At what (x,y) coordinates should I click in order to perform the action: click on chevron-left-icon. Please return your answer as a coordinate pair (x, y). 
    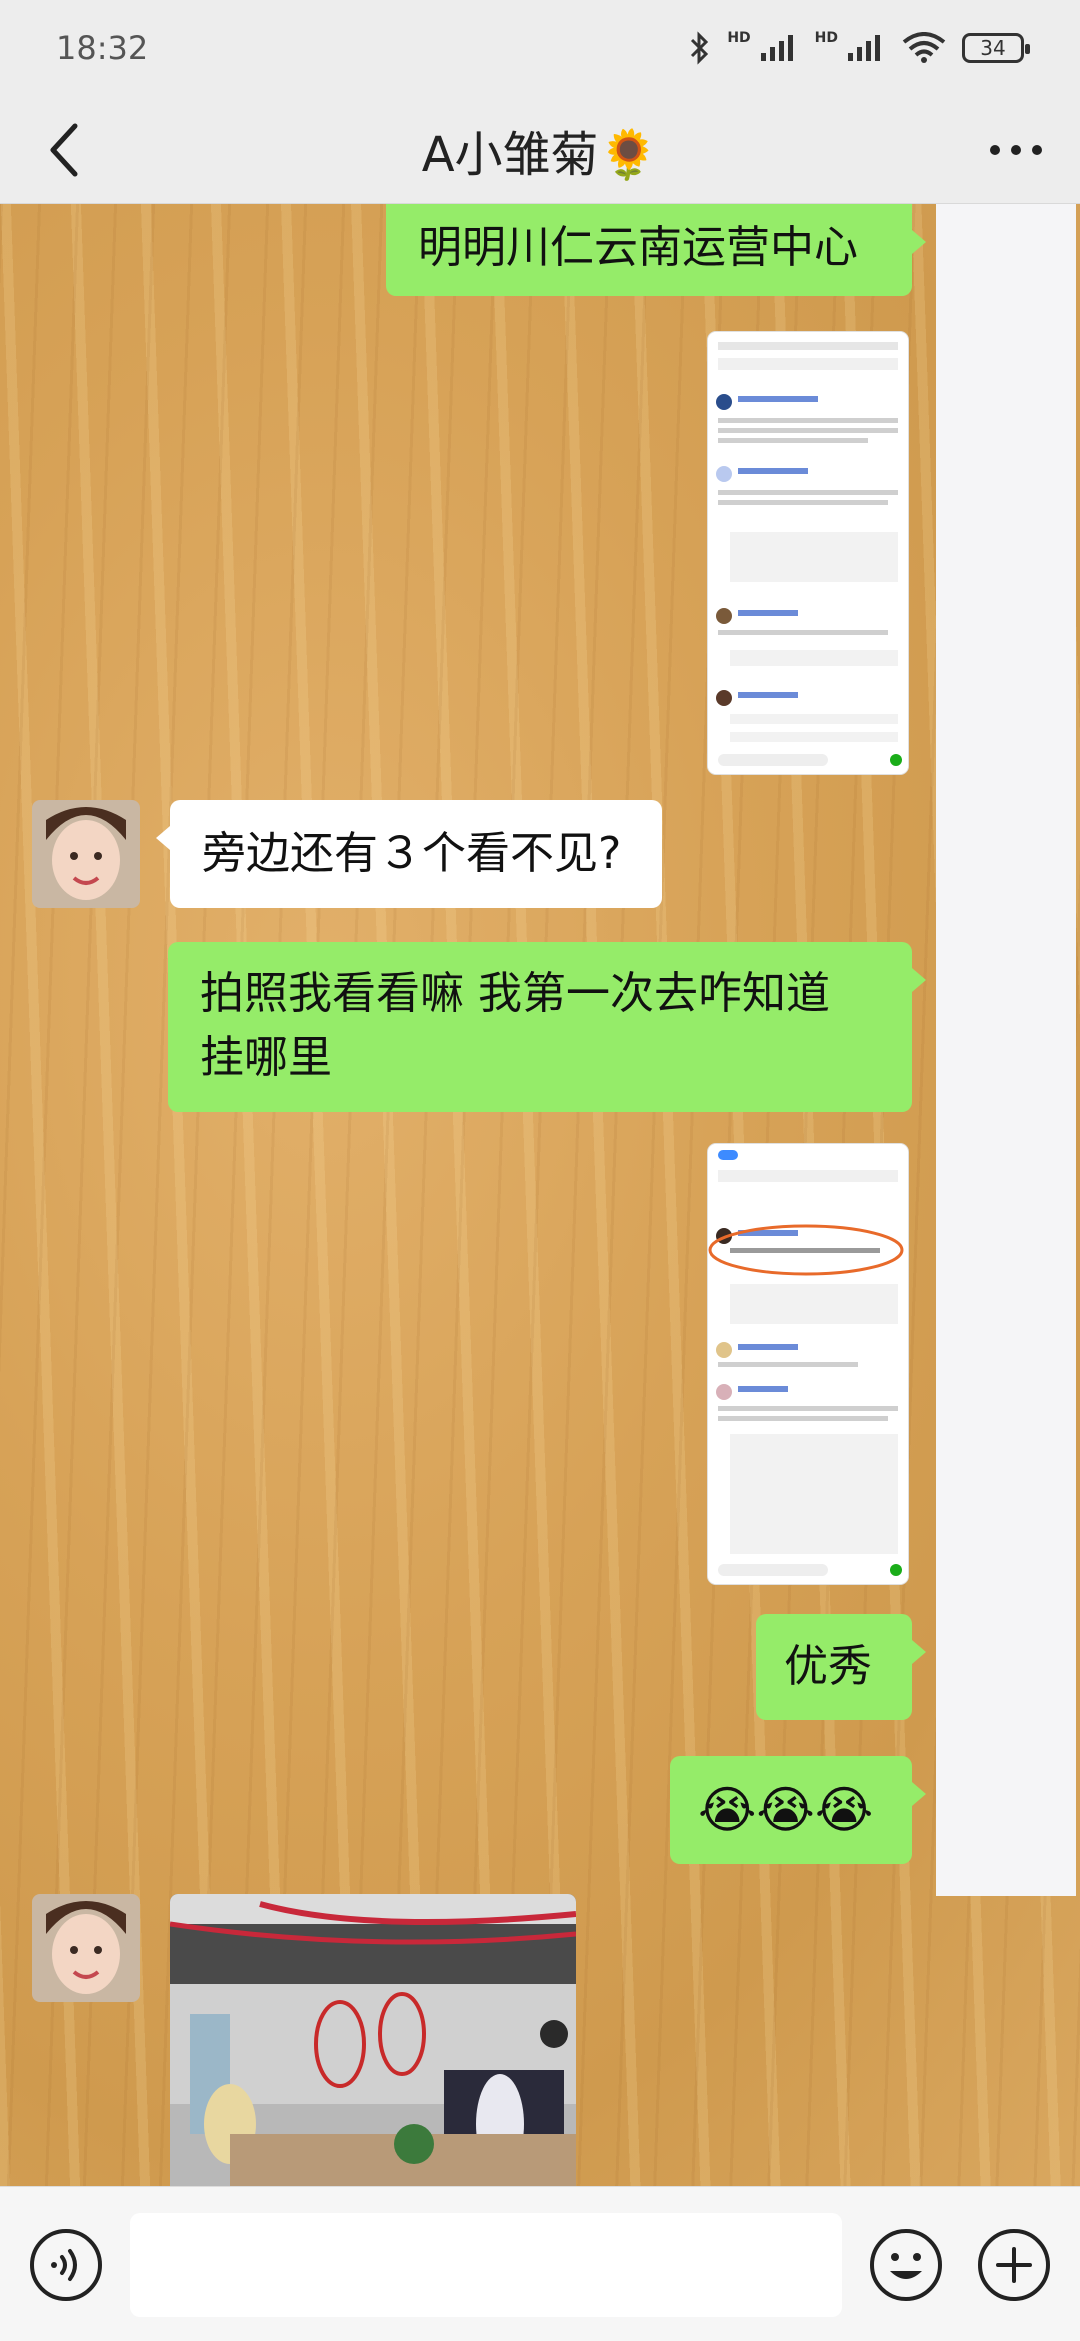
    Looking at the image, I should click on (64, 150).